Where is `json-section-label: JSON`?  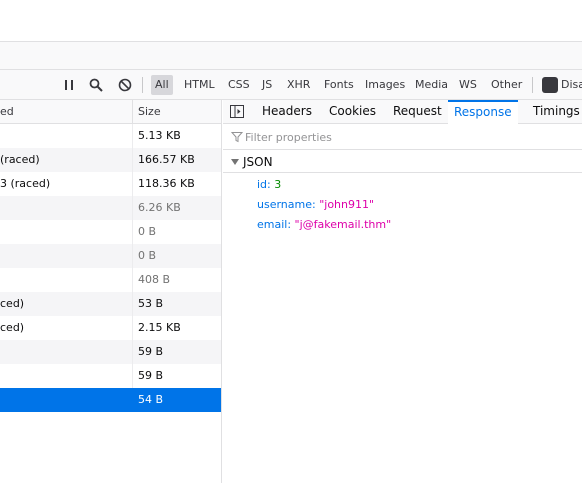
json-section-label: JSON is located at coordinates (258, 162).